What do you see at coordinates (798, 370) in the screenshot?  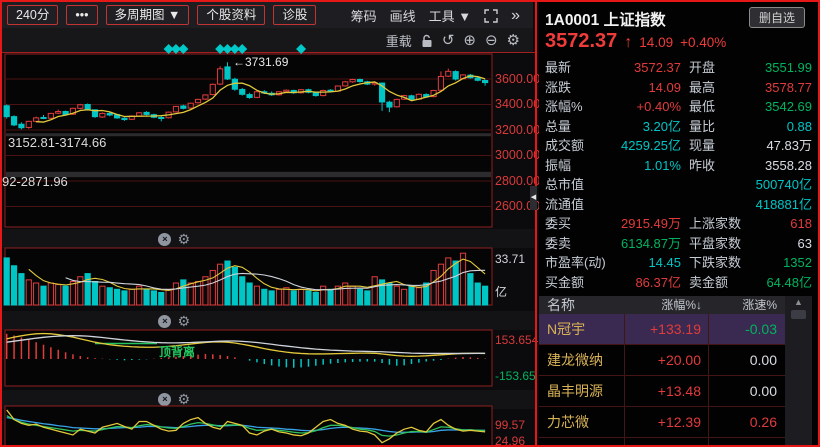 I see `rank-scrollbar: ▲` at bounding box center [798, 370].